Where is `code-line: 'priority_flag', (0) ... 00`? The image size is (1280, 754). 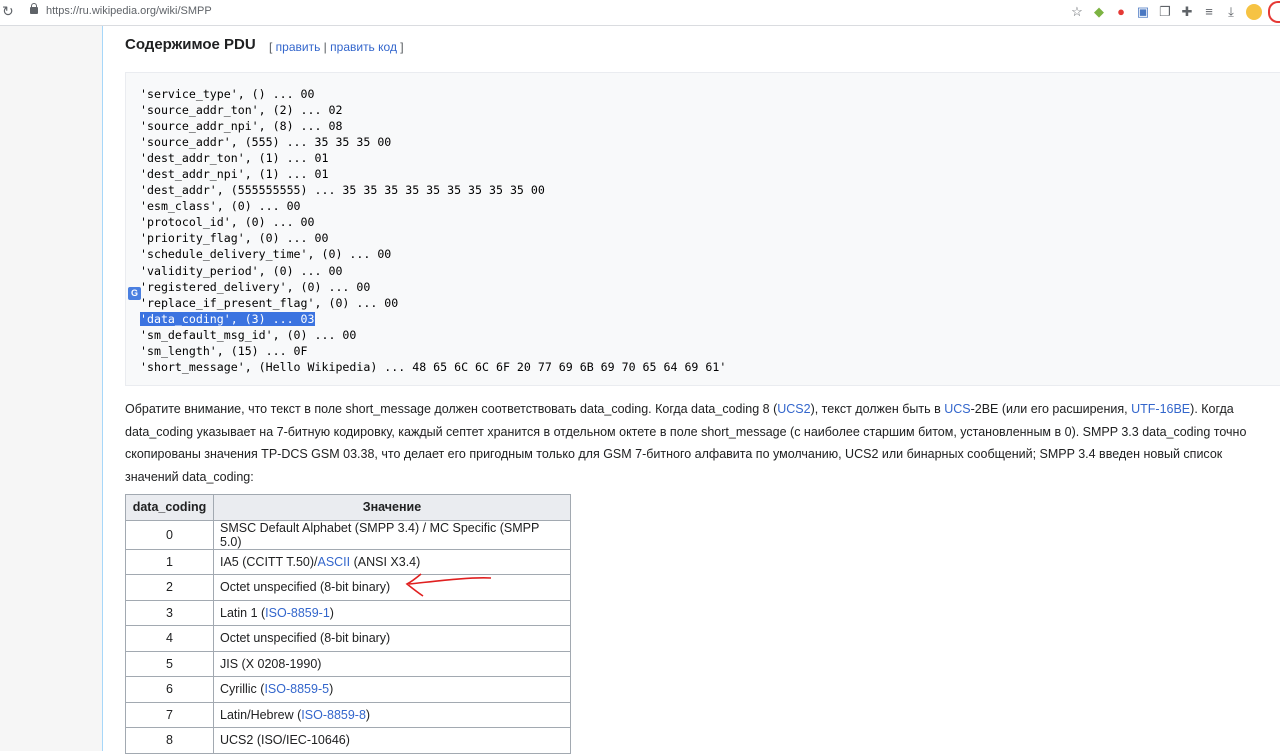
code-line: 'priority_flag', (0) ... 00 is located at coordinates (234, 238).